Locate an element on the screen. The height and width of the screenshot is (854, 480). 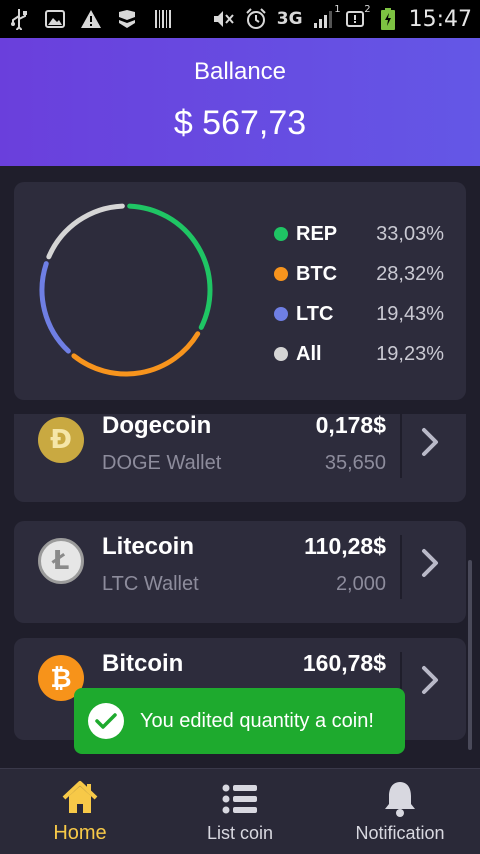
legend-percent: 19,43% is located at coordinates (410, 313).